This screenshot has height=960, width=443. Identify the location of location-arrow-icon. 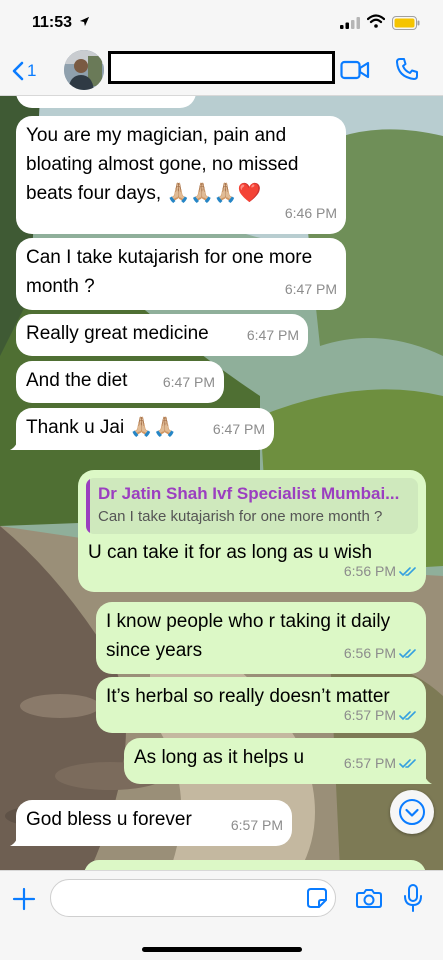
(84, 21).